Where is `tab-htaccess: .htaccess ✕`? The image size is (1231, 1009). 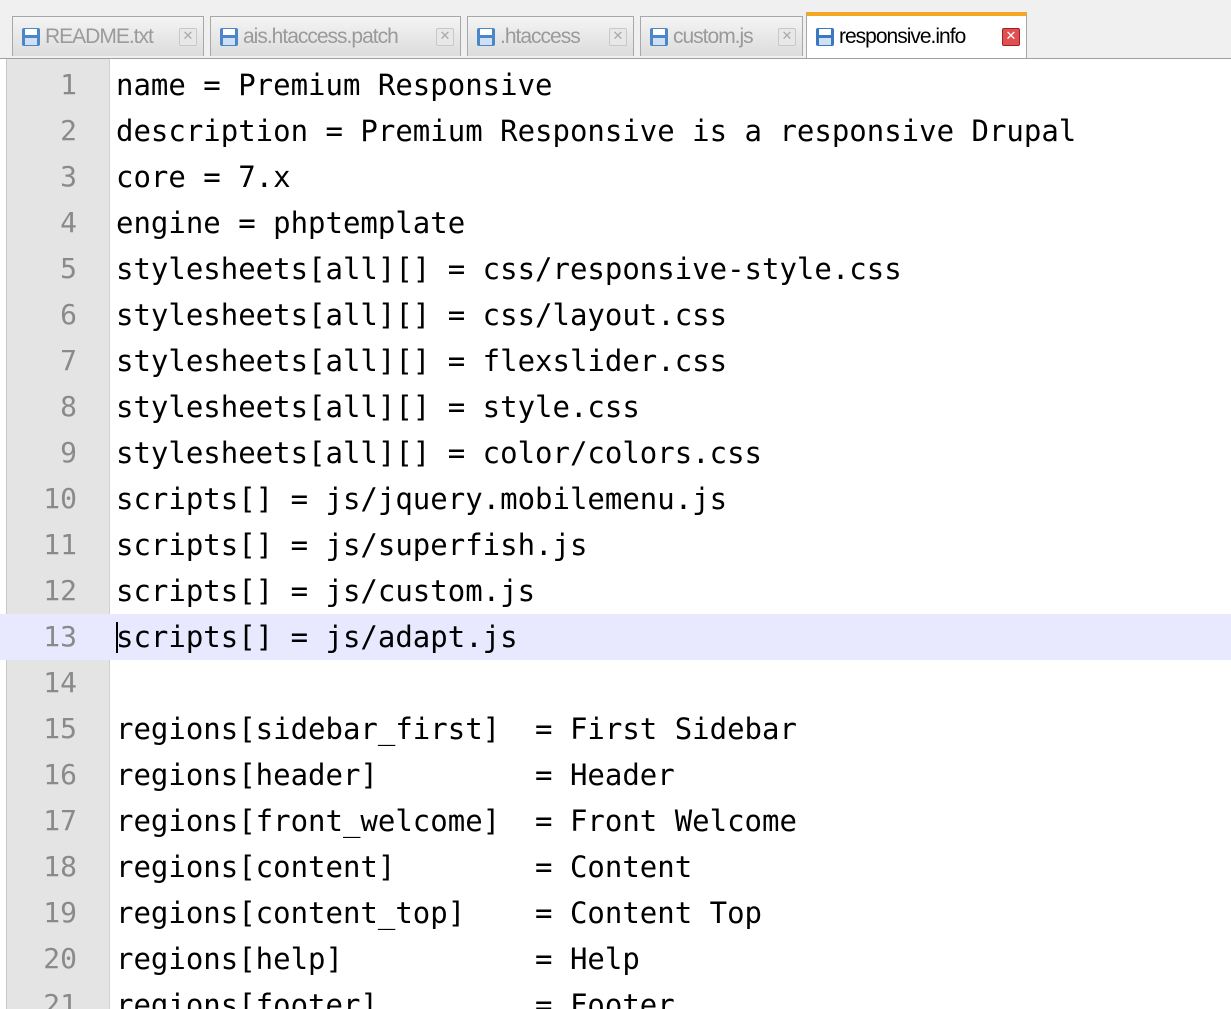
tab-htaccess: .htaccess ✕ is located at coordinates (550, 36).